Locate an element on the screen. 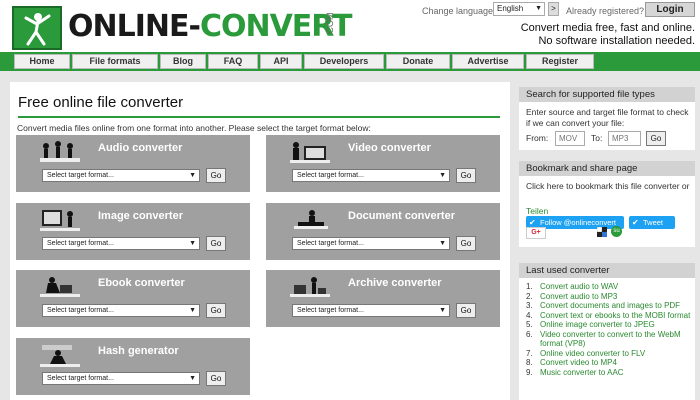 This screenshot has width=700, height=400. audio-go-button: Go is located at coordinates (216, 175).